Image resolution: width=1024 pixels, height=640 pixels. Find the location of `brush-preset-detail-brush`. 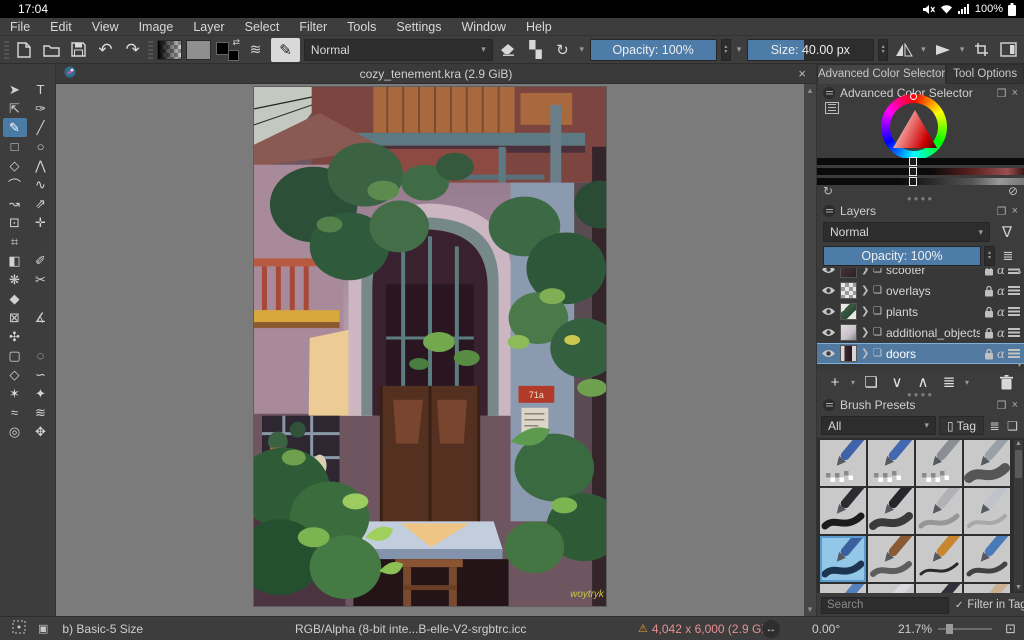

brush-preset-detail-brush is located at coordinates (939, 559).